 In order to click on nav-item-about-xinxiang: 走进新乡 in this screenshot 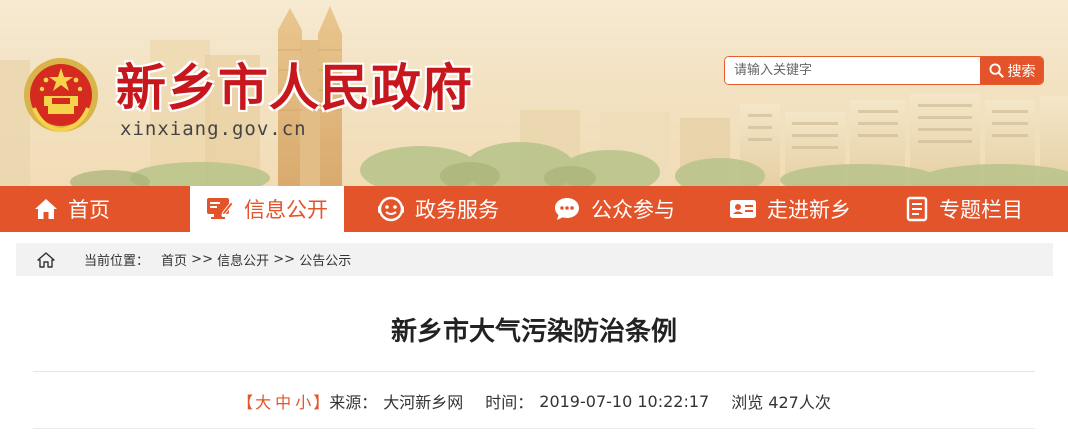, I will do `click(790, 209)`.